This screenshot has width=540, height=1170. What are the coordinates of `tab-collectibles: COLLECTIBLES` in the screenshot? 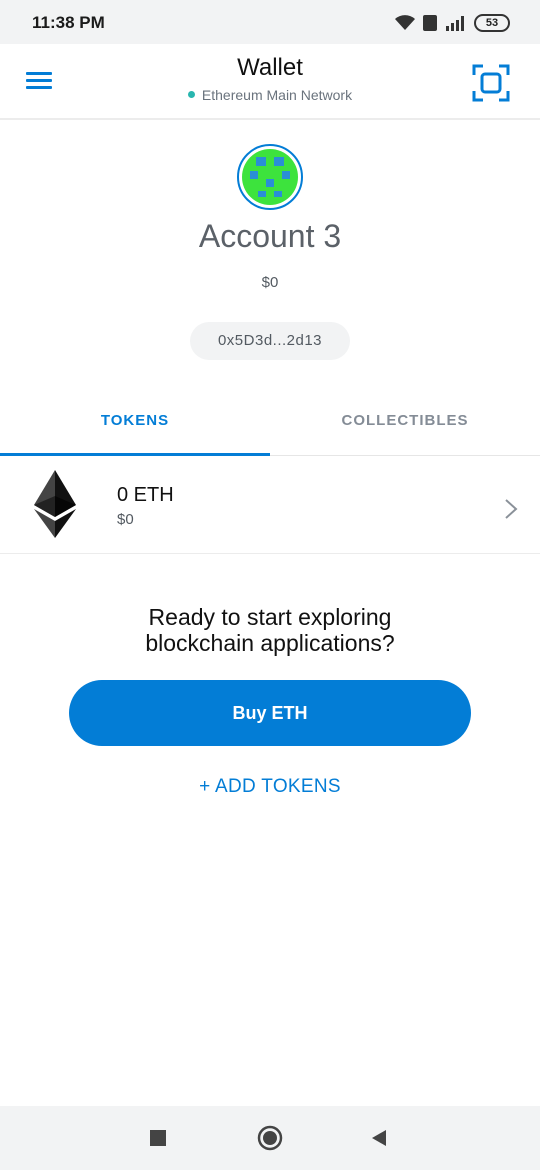 It's located at (405, 423).